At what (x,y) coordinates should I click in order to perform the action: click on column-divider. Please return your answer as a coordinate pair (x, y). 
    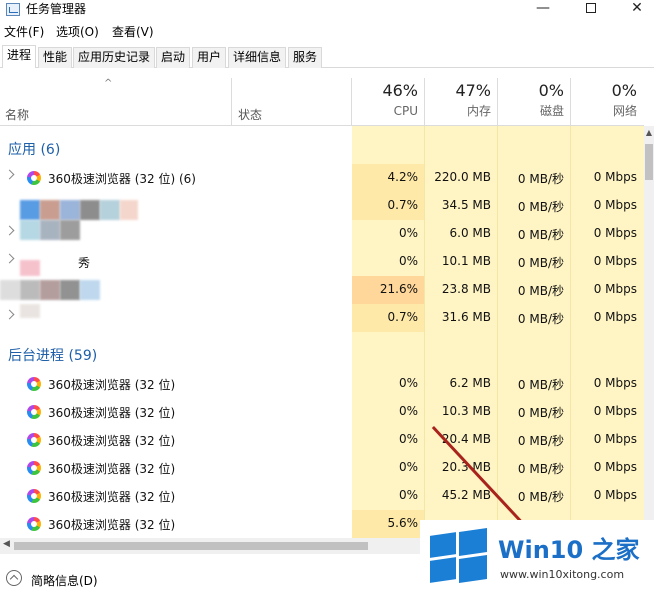
    Looking at the image, I should click on (231, 101).